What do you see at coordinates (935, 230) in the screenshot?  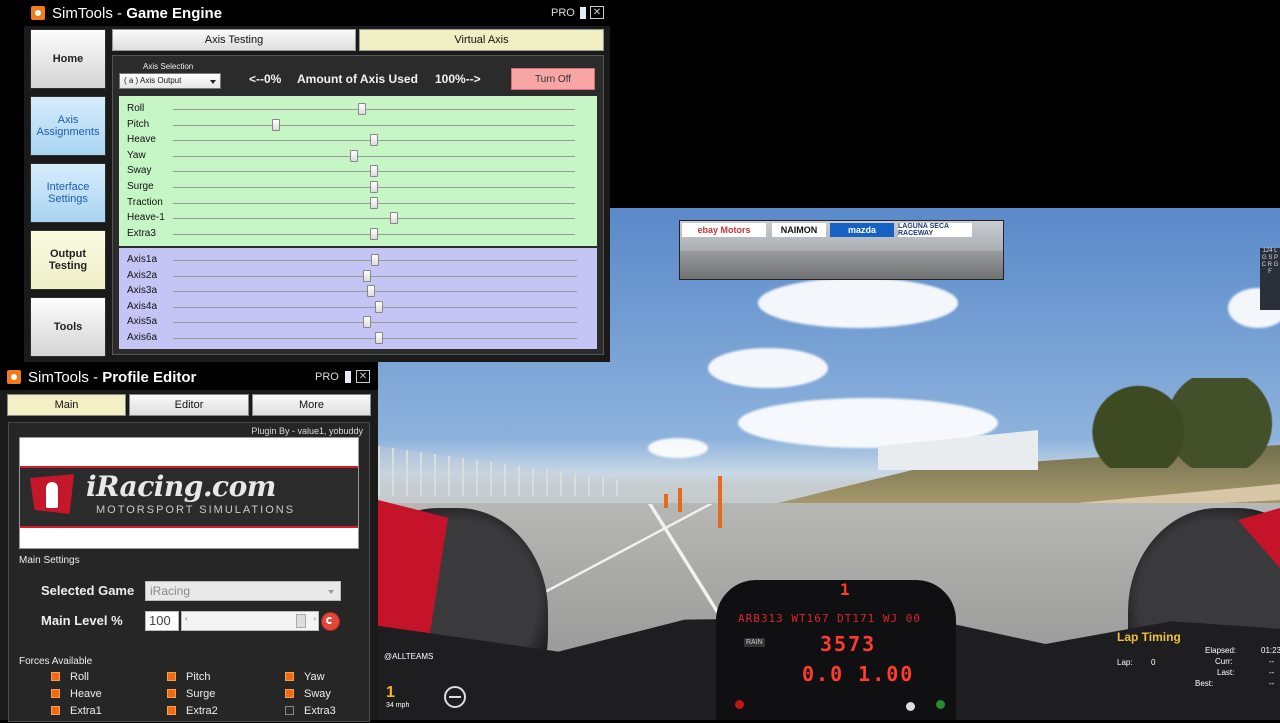 I see `mirror-banner: LAGUNA SECA RACEWAY` at bounding box center [935, 230].